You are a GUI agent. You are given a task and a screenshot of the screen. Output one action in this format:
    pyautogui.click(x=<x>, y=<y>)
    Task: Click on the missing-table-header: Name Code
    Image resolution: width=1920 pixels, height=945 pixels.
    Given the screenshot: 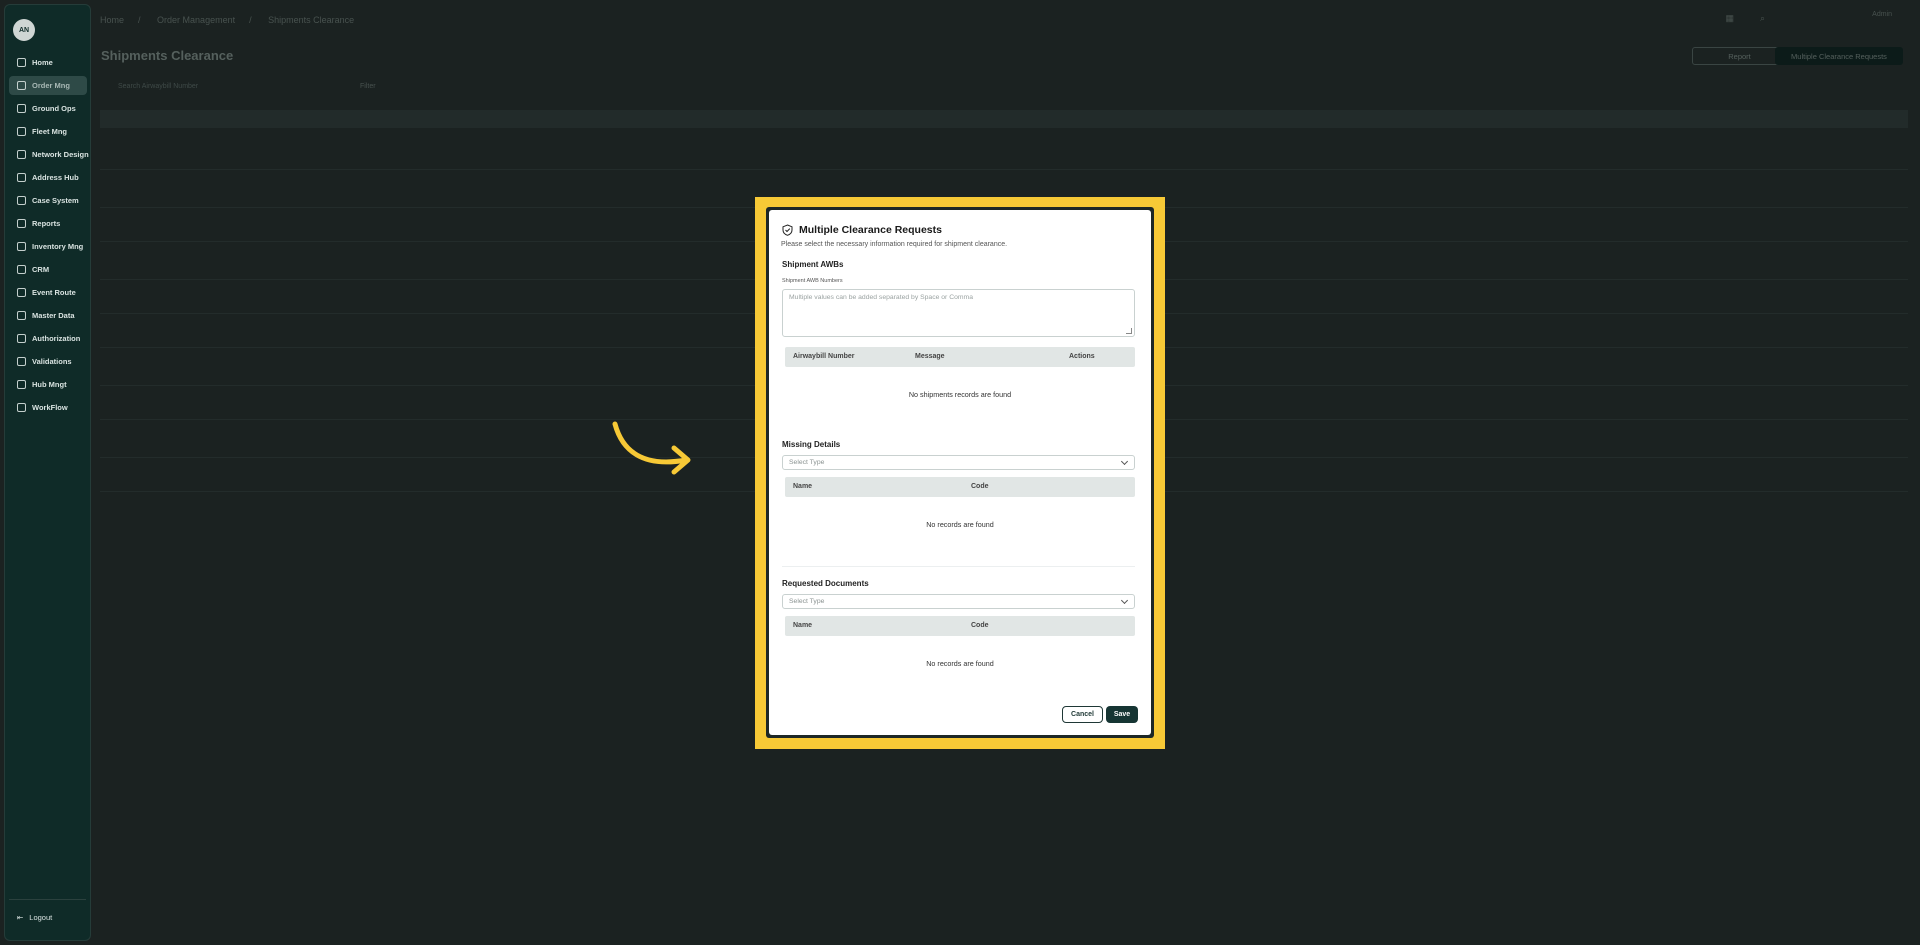 What is the action you would take?
    pyautogui.click(x=960, y=487)
    